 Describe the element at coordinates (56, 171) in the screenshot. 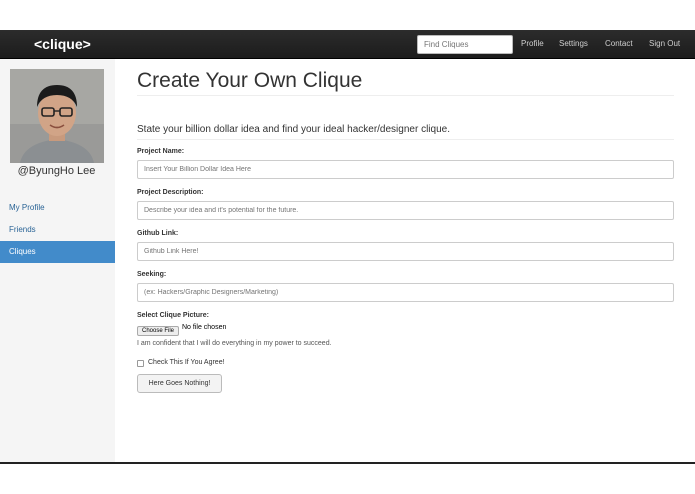

I see `username: @ByungHo Lee` at that location.